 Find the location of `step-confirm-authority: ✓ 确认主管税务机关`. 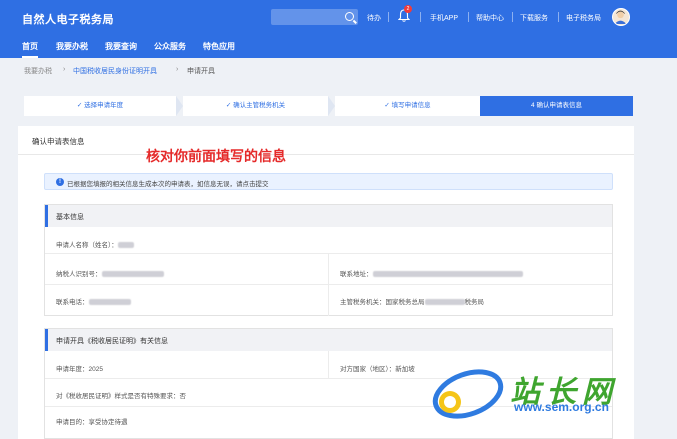

step-confirm-authority: ✓ 确认主管税务机关 is located at coordinates (255, 106).